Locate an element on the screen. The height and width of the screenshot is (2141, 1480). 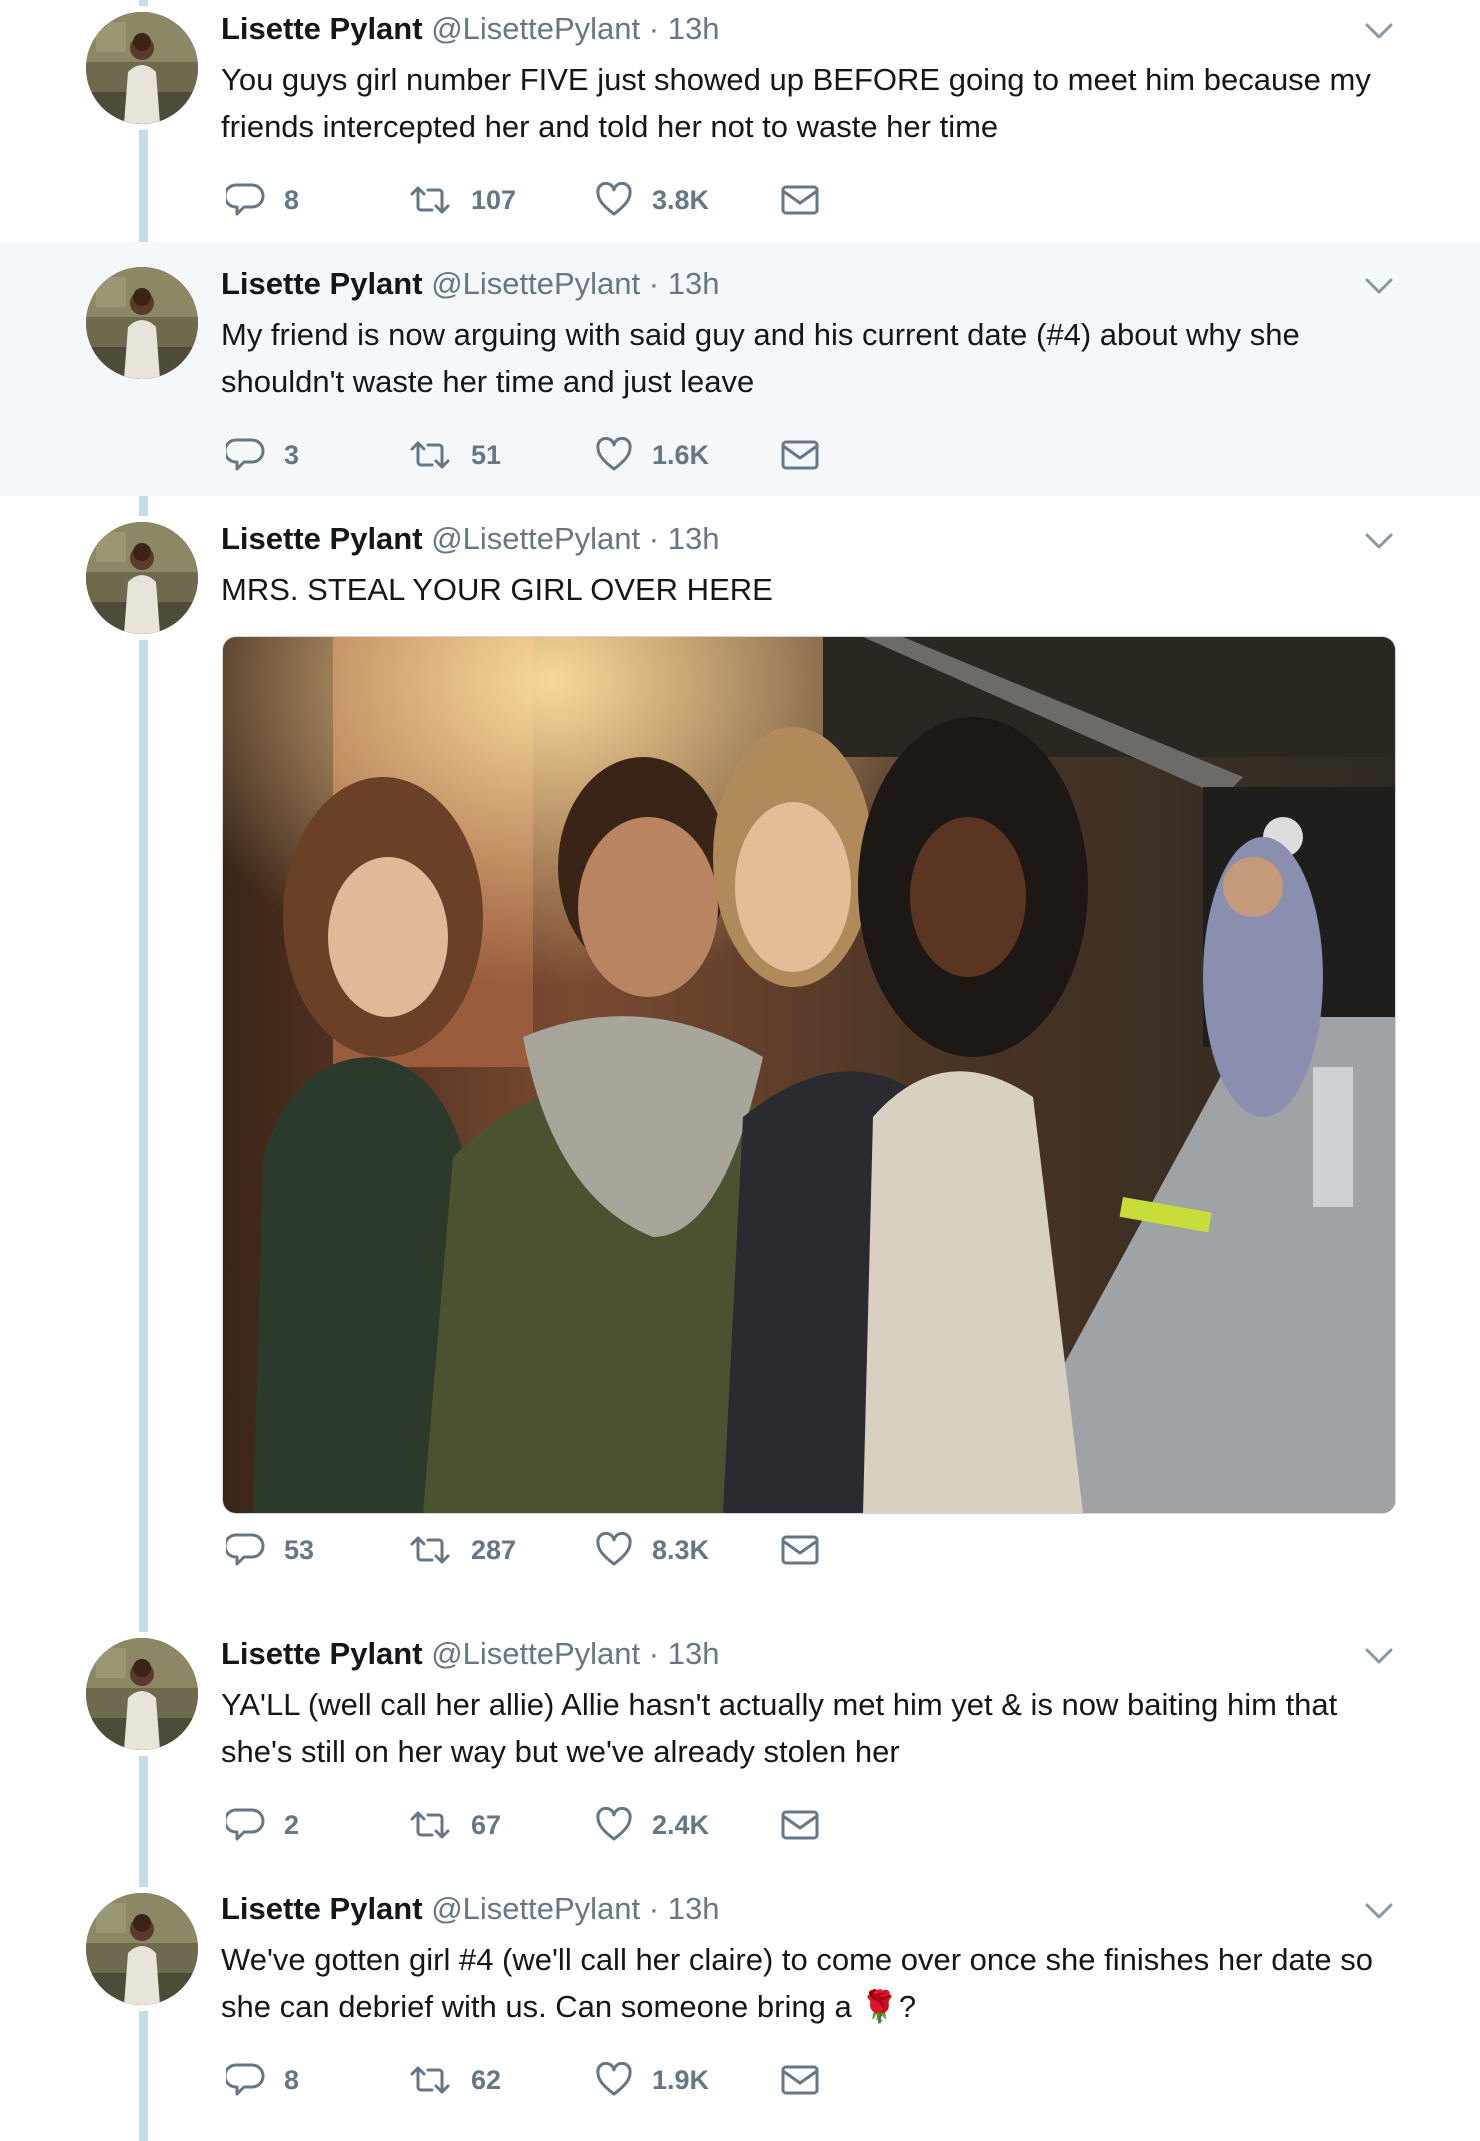
like-button: 3.8K is located at coordinates (652, 200).